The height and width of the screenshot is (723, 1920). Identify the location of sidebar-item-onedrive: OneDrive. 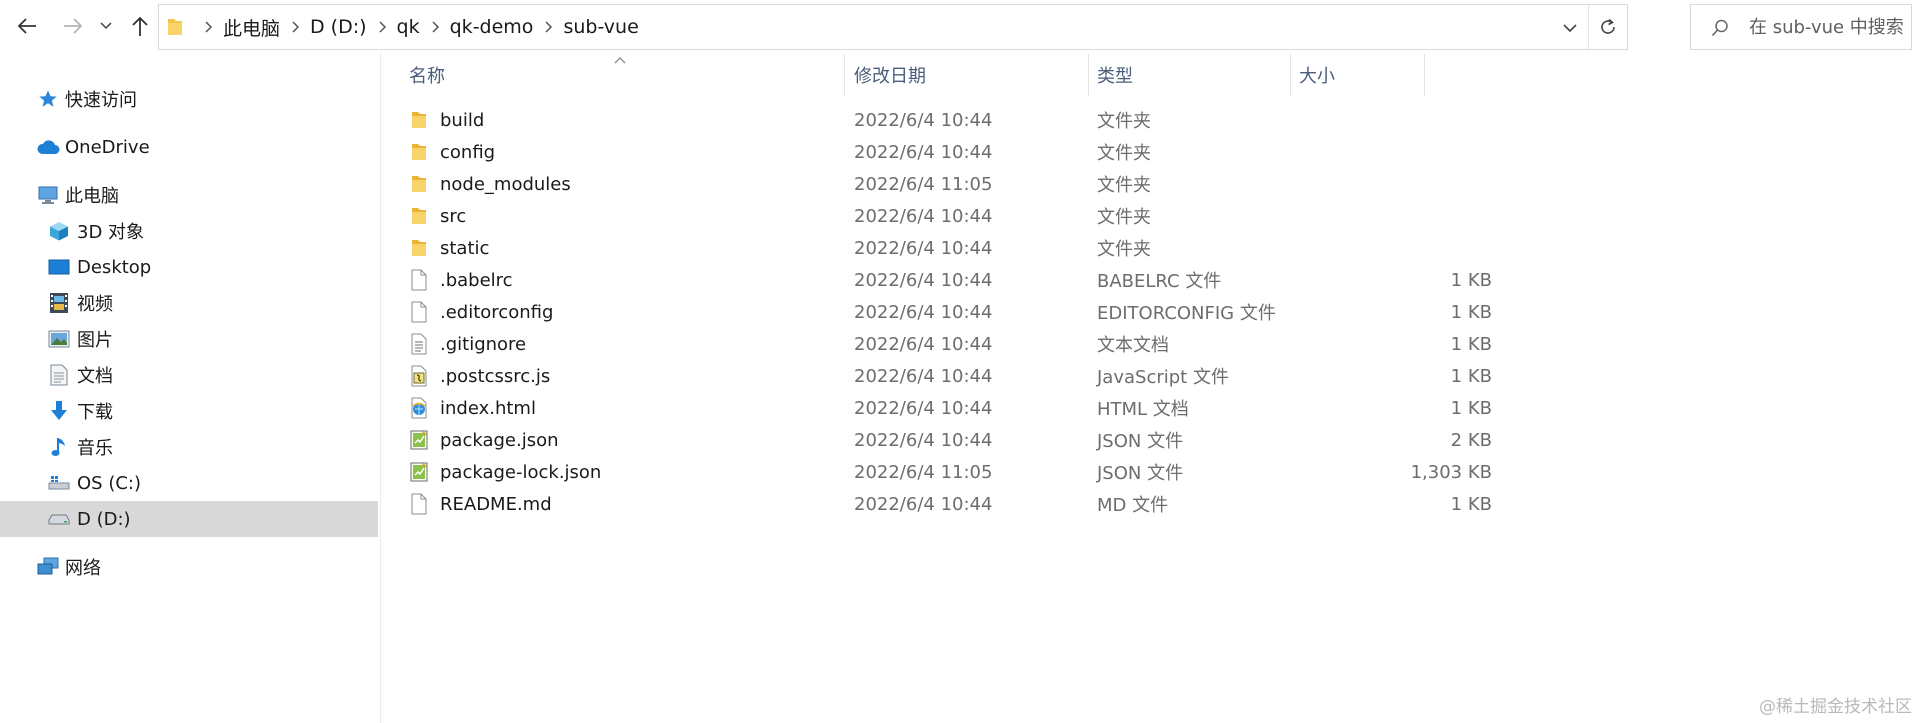
(189, 147).